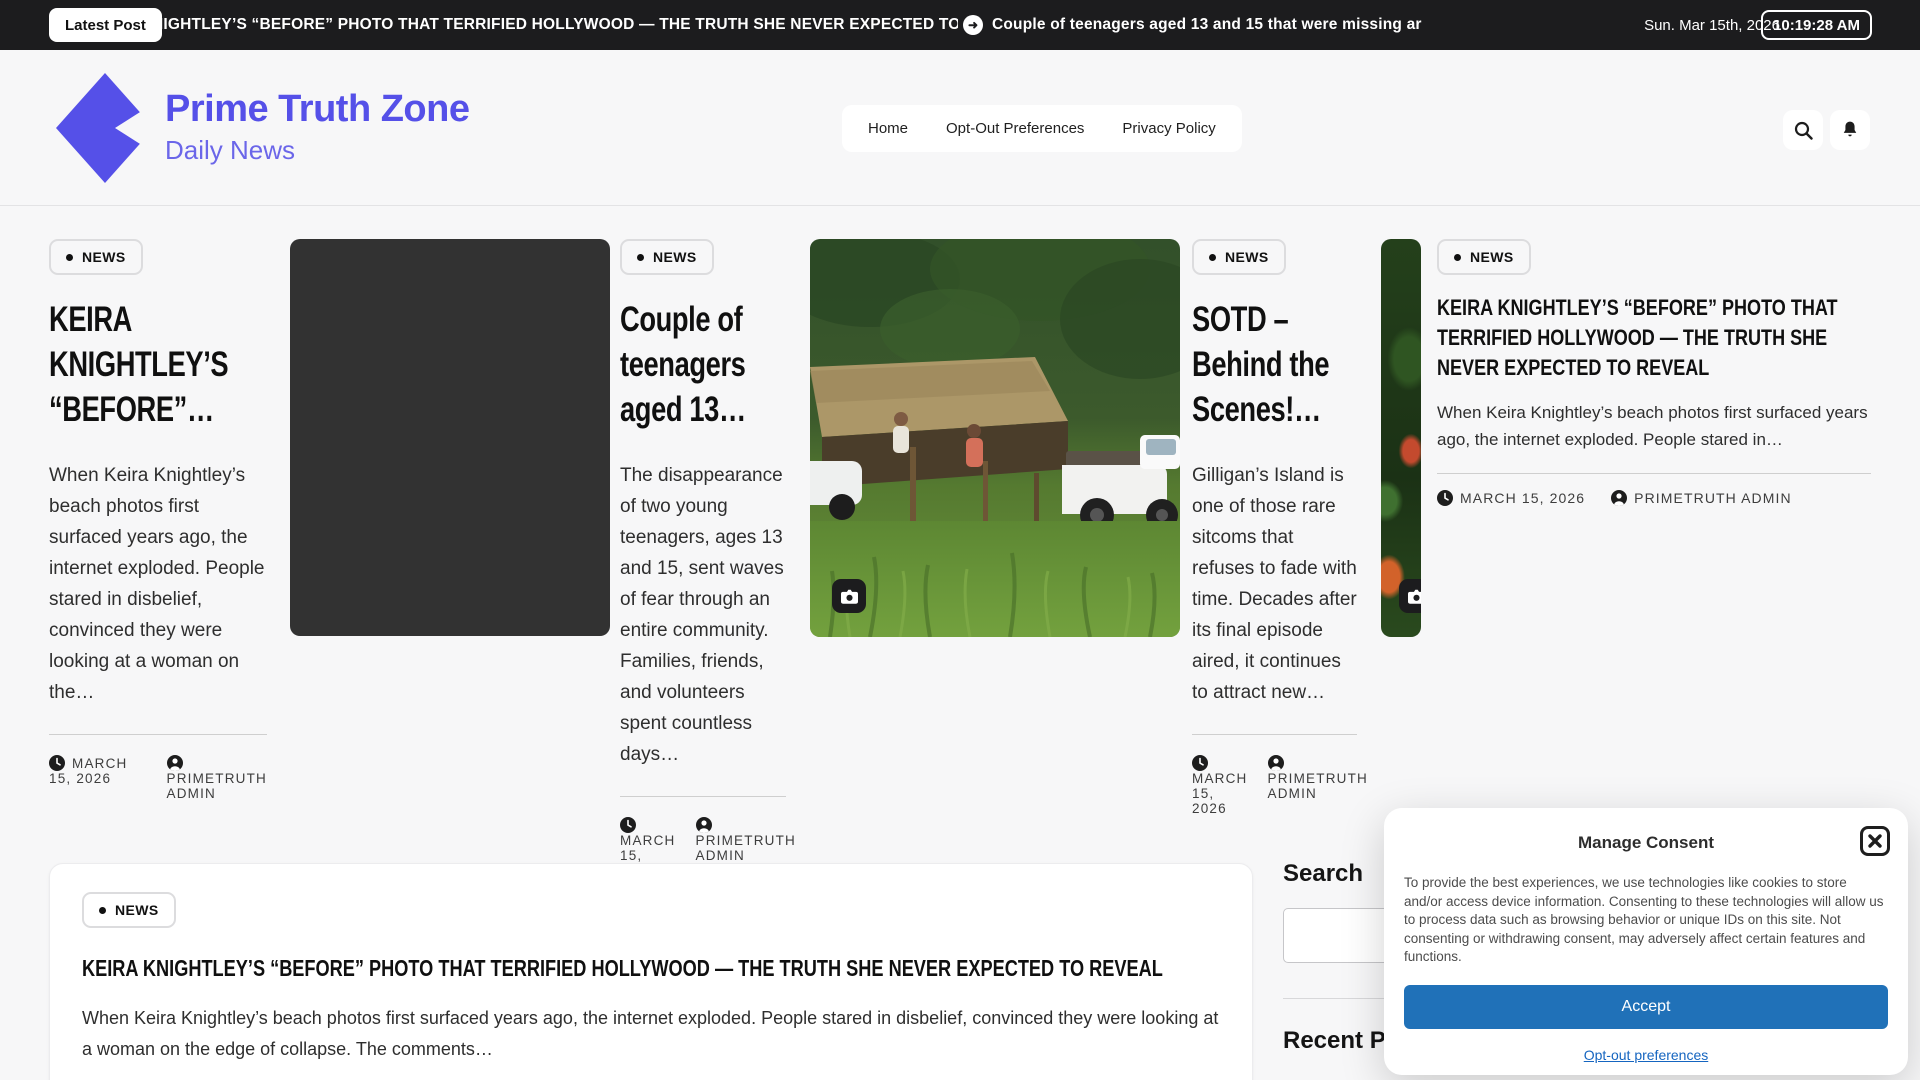  What do you see at coordinates (1646, 1055) in the screenshot?
I see `opt-out-preferences-link: Opt-out preferences` at bounding box center [1646, 1055].